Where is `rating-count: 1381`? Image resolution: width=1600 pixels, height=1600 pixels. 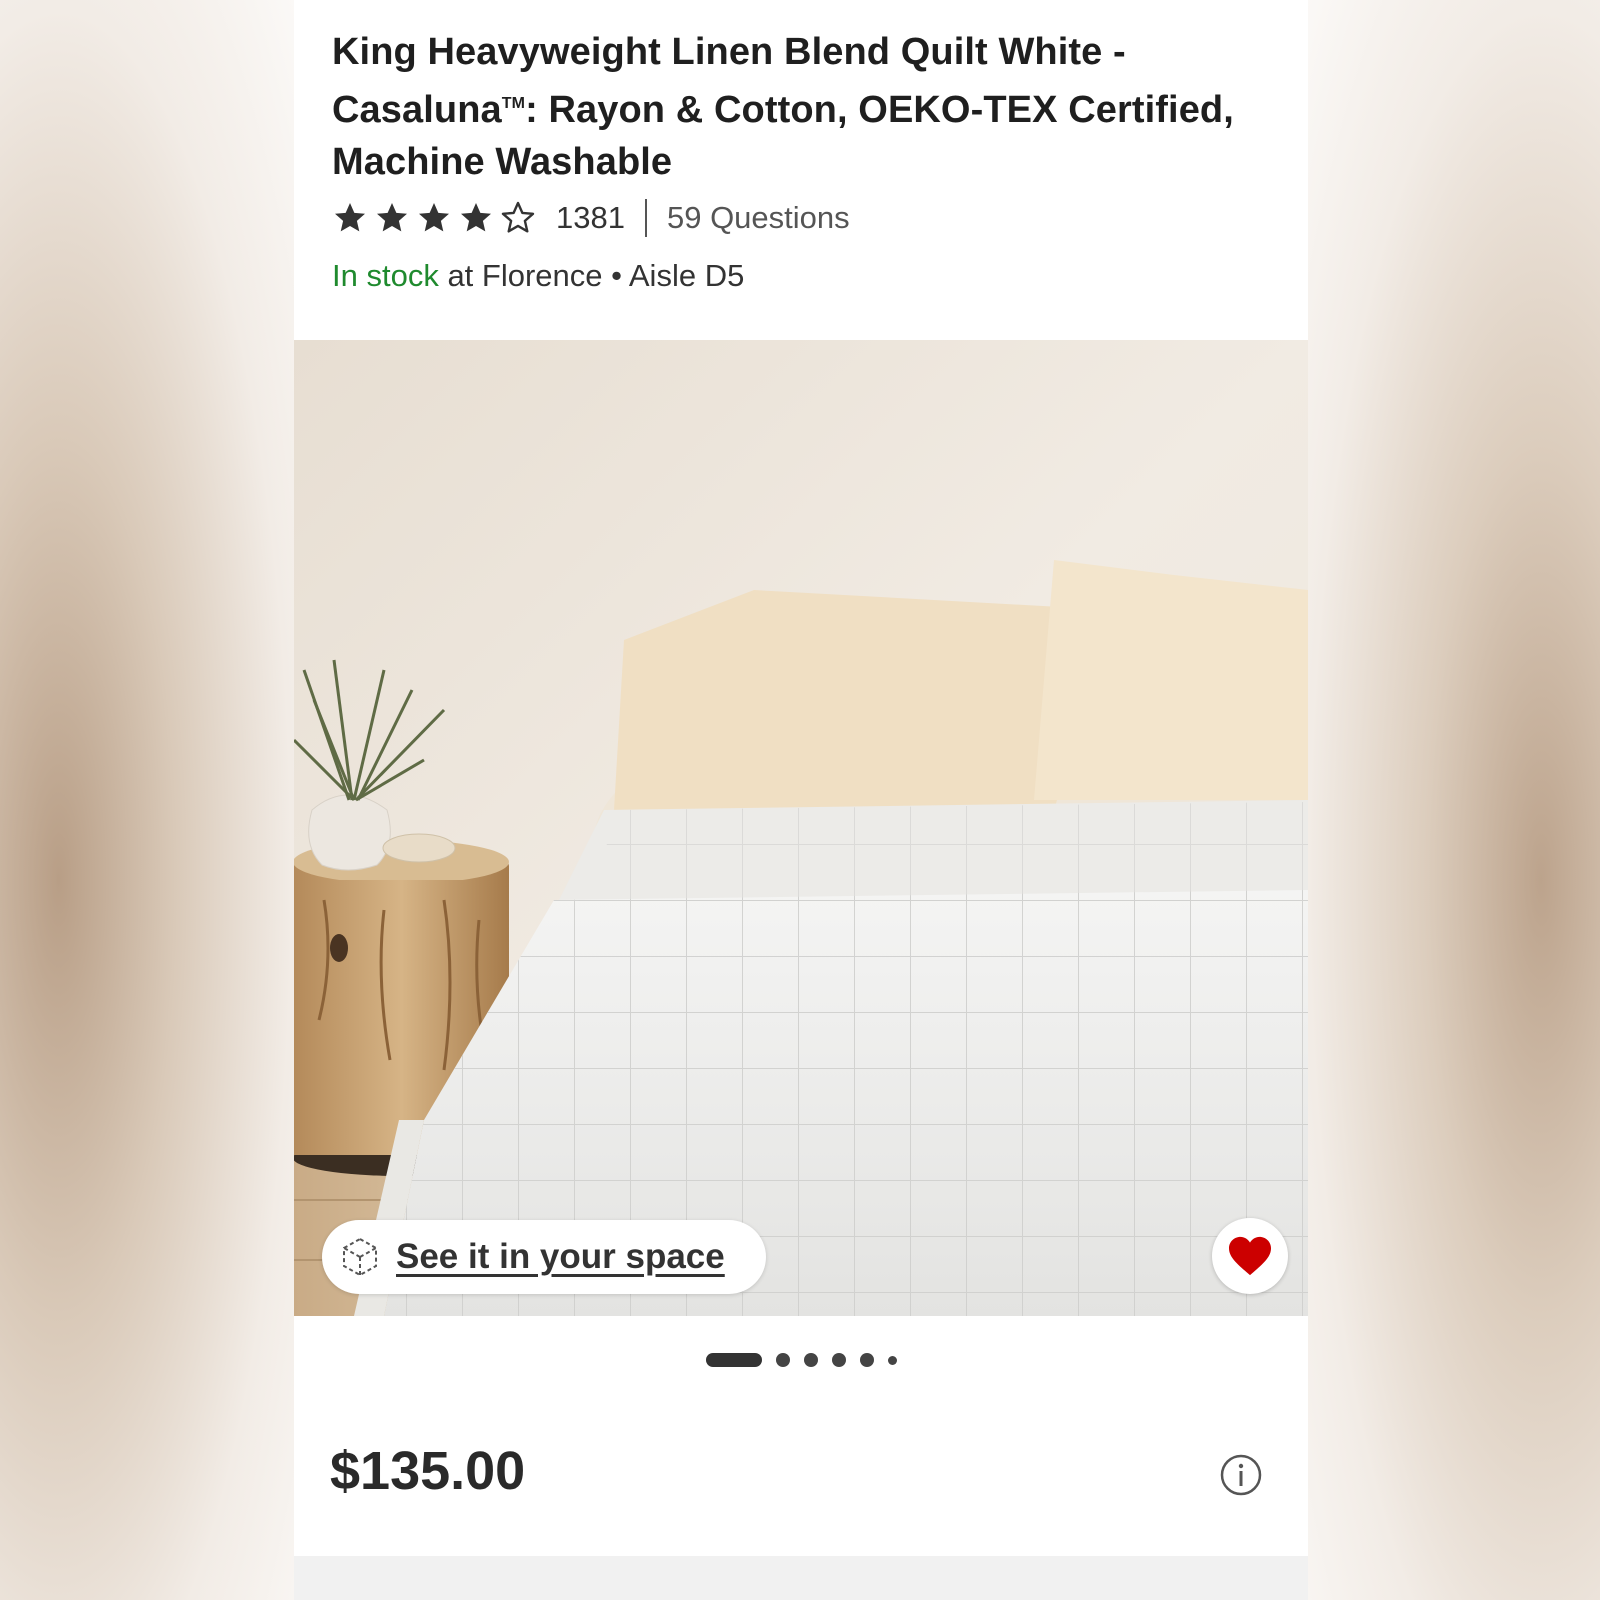 rating-count: 1381 is located at coordinates (590, 218).